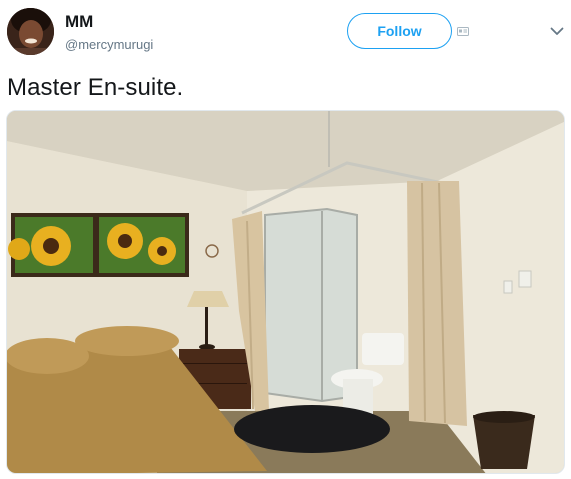 Image resolution: width=571 pixels, height=479 pixels. Describe the element at coordinates (109, 44) in the screenshot. I see `user-handle: @mercymurugi` at that location.